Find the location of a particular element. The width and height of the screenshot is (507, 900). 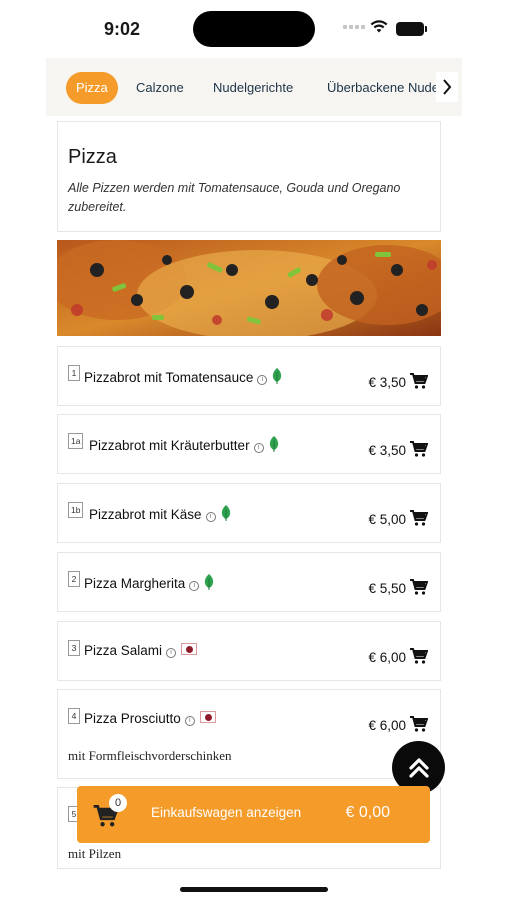

item-name: Pizzabrot mit Kräuterbutter is located at coordinates (169, 445).